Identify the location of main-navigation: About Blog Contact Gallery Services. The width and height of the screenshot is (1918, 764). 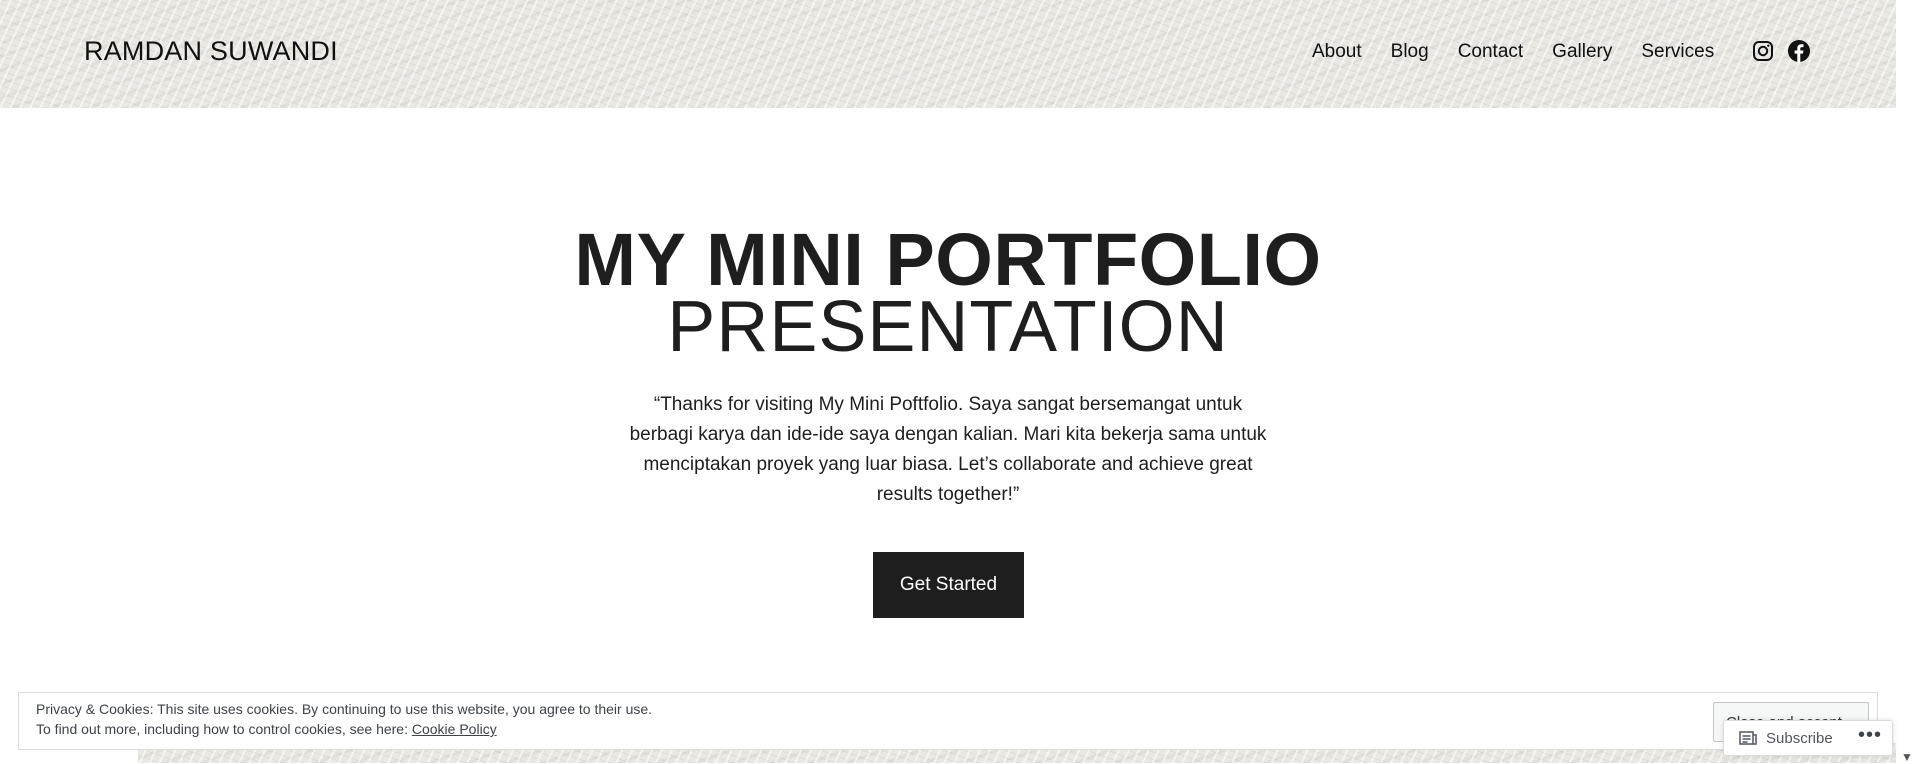
(1513, 52).